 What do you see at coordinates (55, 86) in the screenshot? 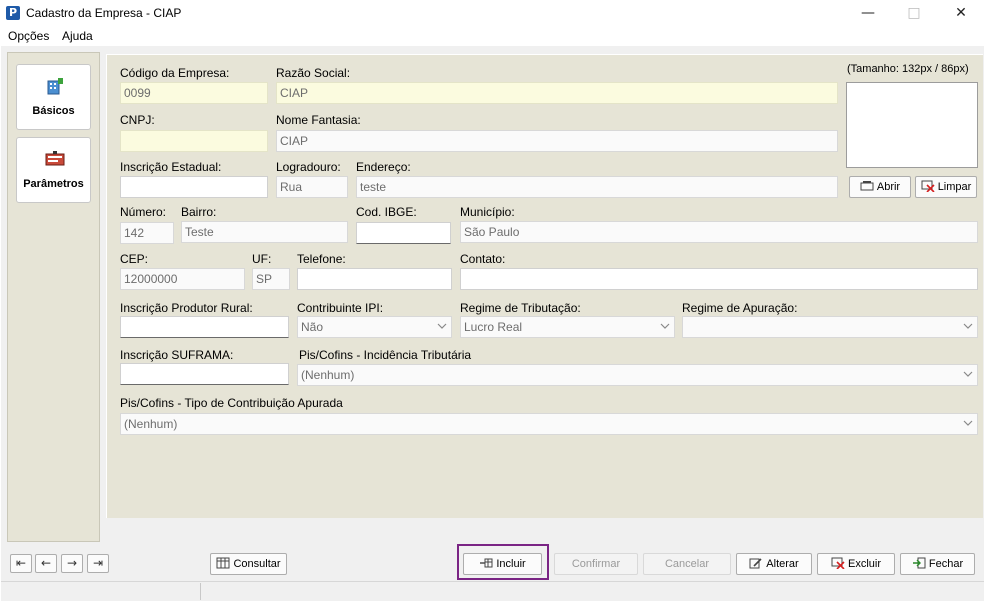
I see `building-icon` at bounding box center [55, 86].